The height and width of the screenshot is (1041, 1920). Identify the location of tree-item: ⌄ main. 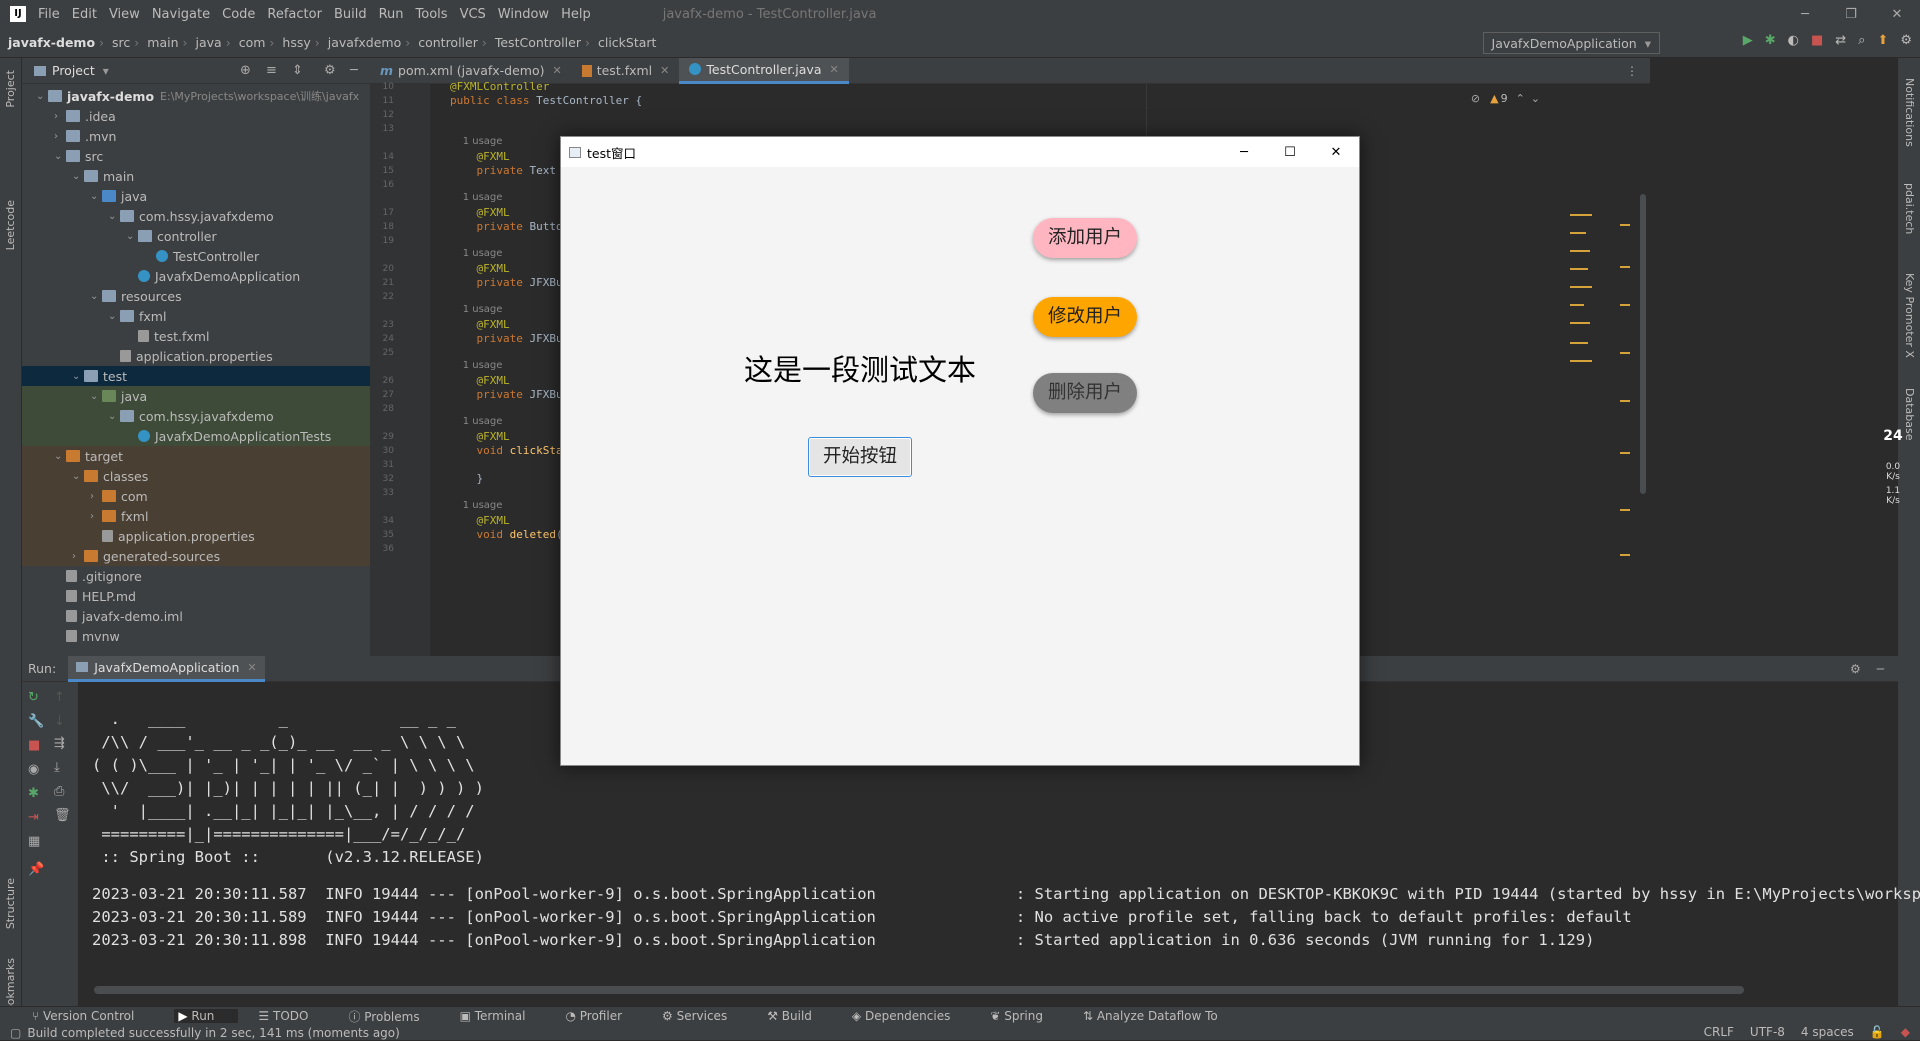
(196, 176).